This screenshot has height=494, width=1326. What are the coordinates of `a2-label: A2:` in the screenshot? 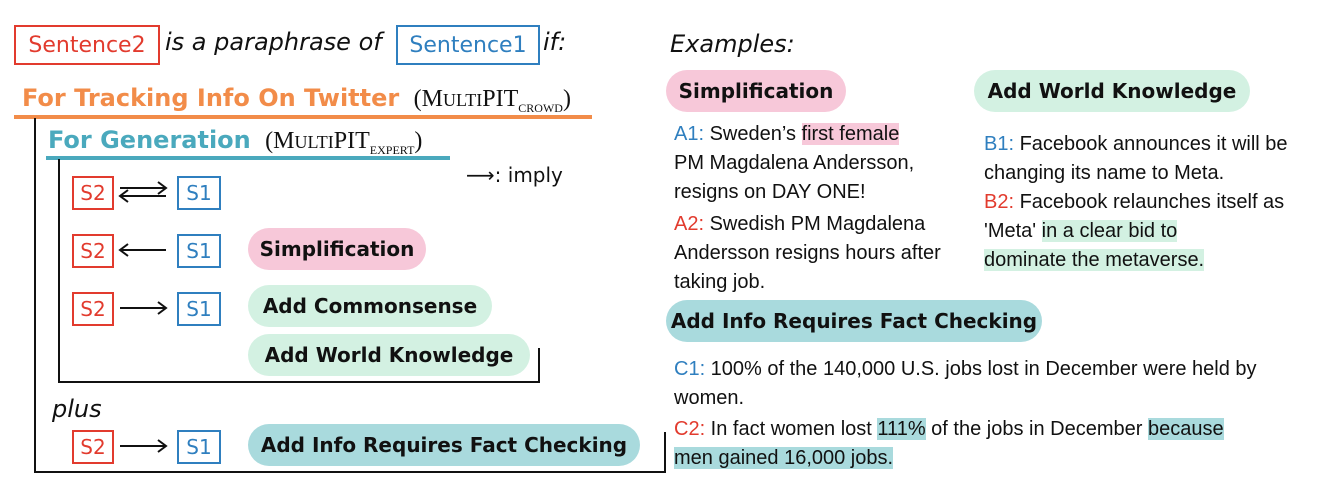 It's located at (689, 224).